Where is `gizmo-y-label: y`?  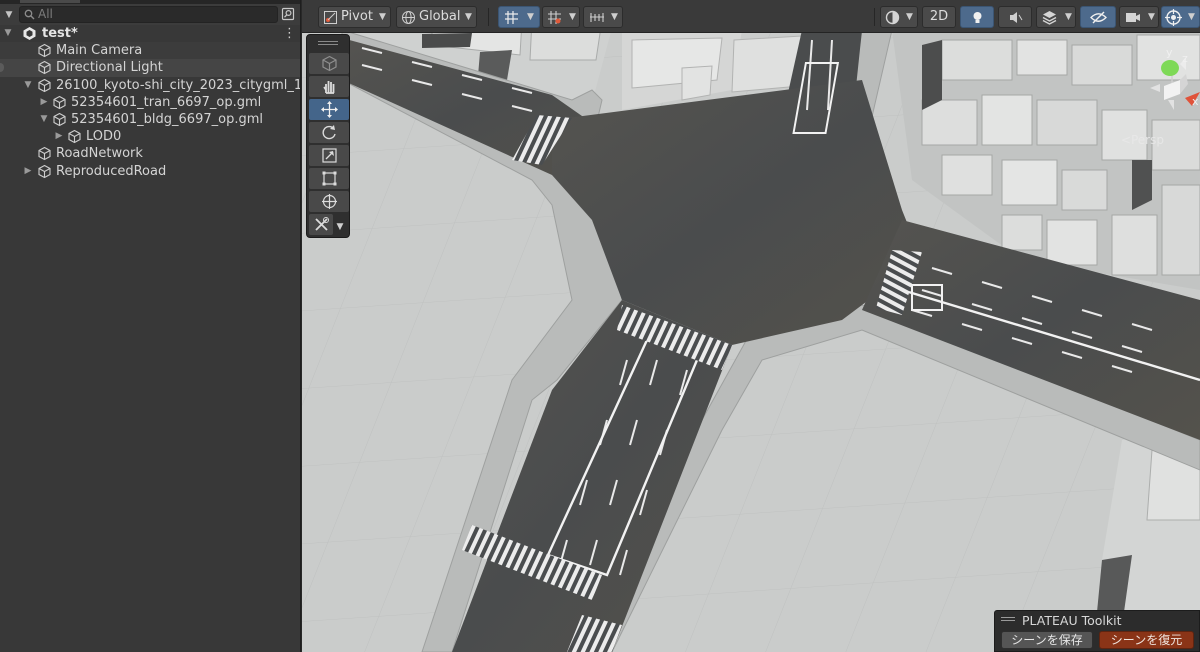 gizmo-y-label: y is located at coordinates (1169, 52).